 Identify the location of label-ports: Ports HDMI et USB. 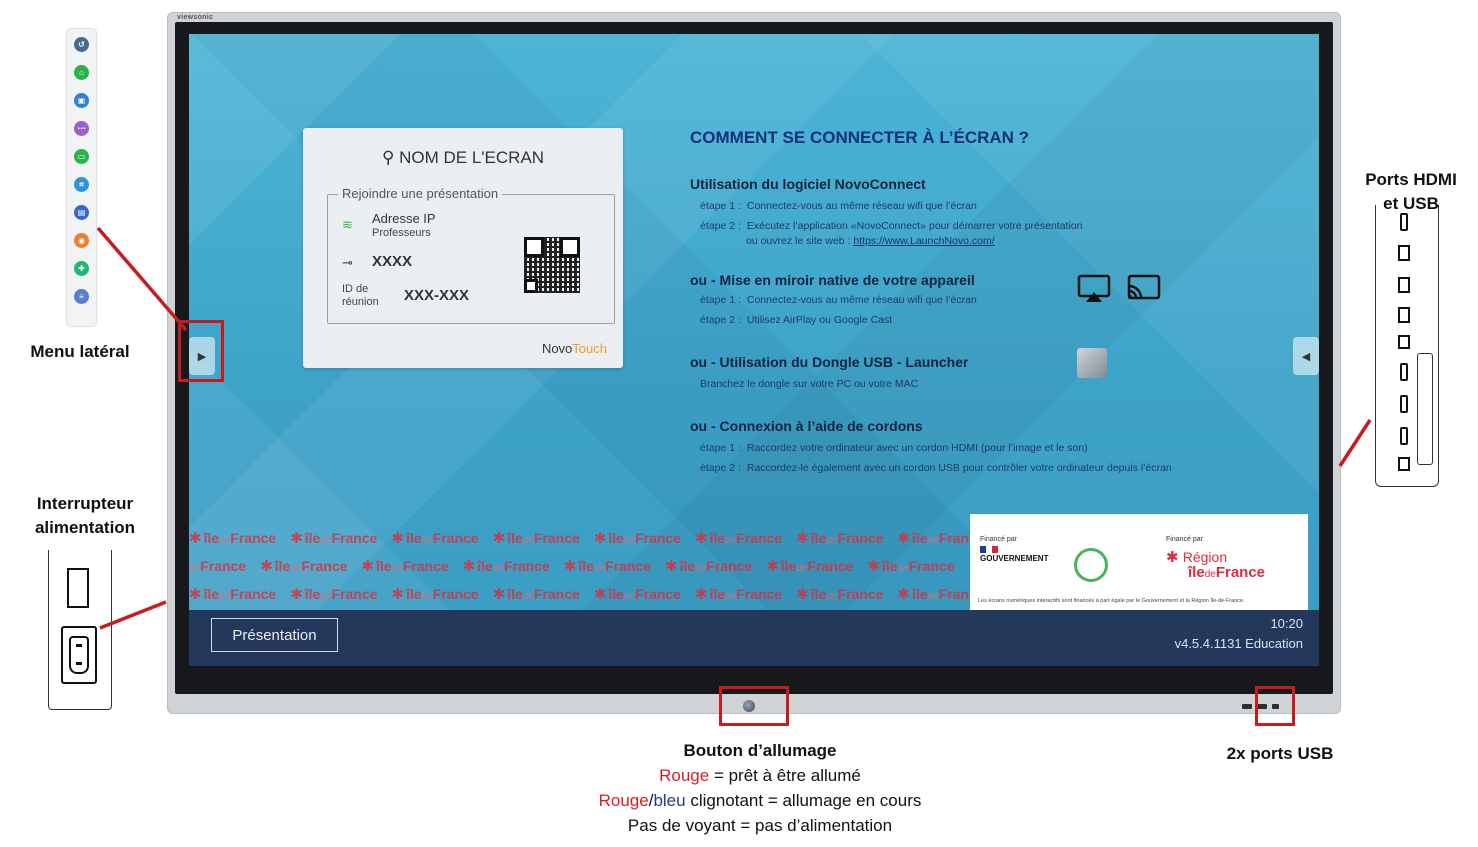
(1411, 191).